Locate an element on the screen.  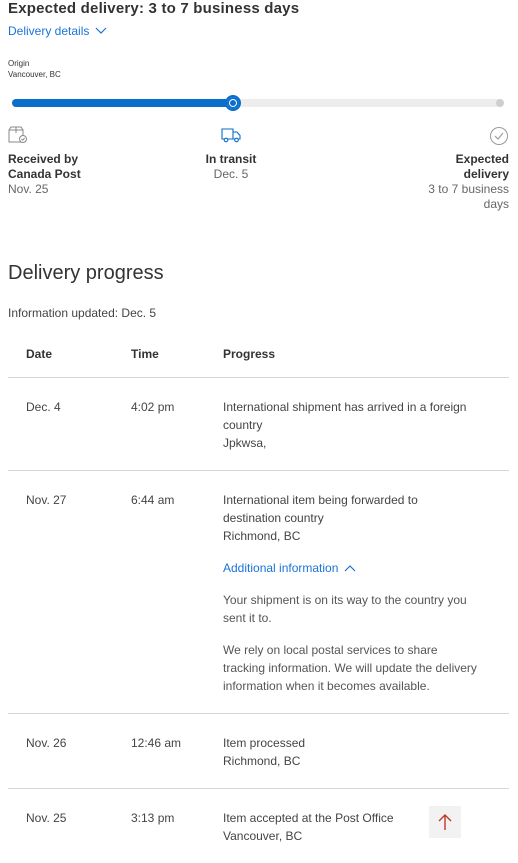
step-received-name-1: Received by is located at coordinates (44, 159).